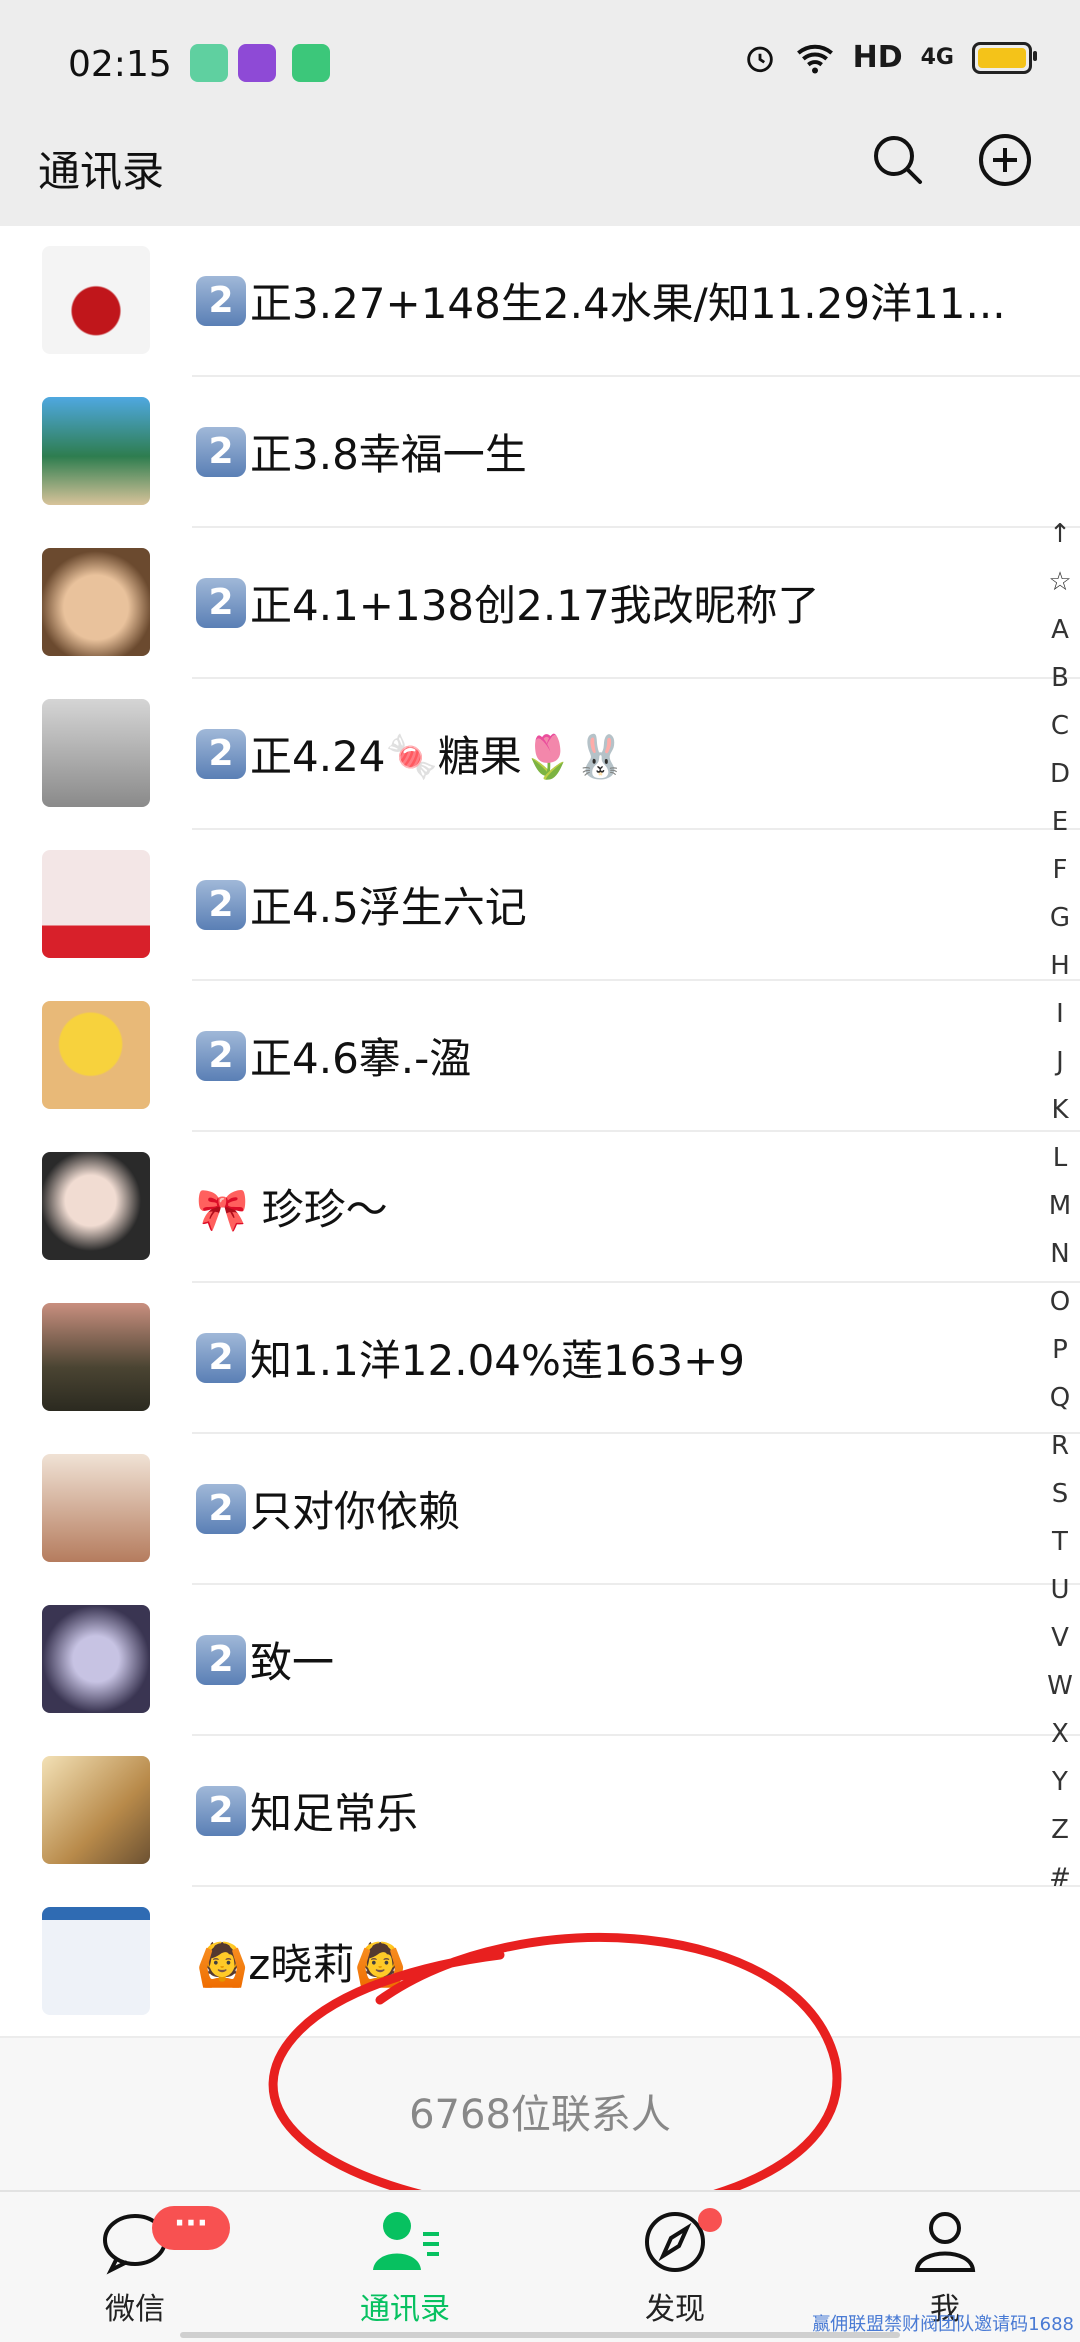 The height and width of the screenshot is (2342, 1080). Describe the element at coordinates (301, 1964) in the screenshot. I see `contact-name: 🙆z晓莉🙆` at that location.